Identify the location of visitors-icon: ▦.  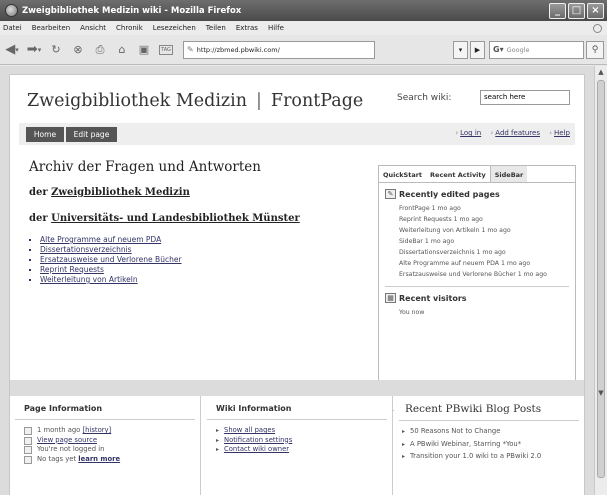
(390, 298).